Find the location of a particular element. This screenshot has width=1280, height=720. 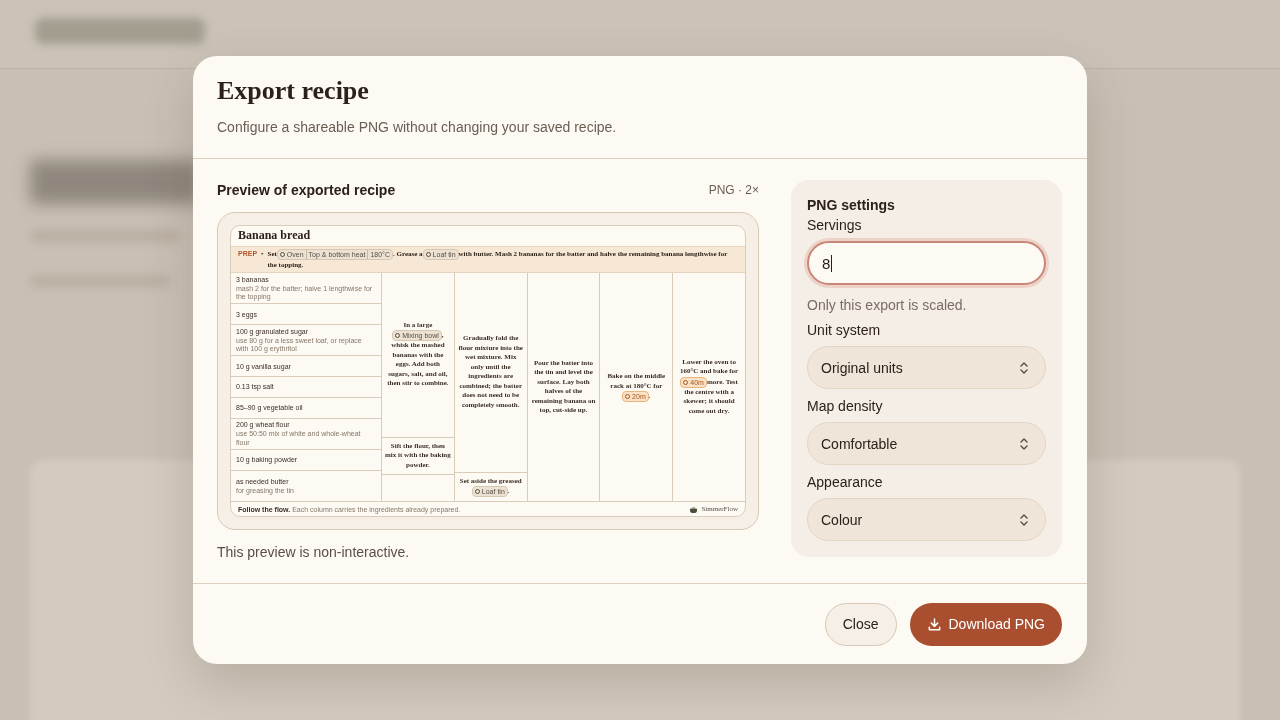

field-label: Map density is located at coordinates (845, 406).